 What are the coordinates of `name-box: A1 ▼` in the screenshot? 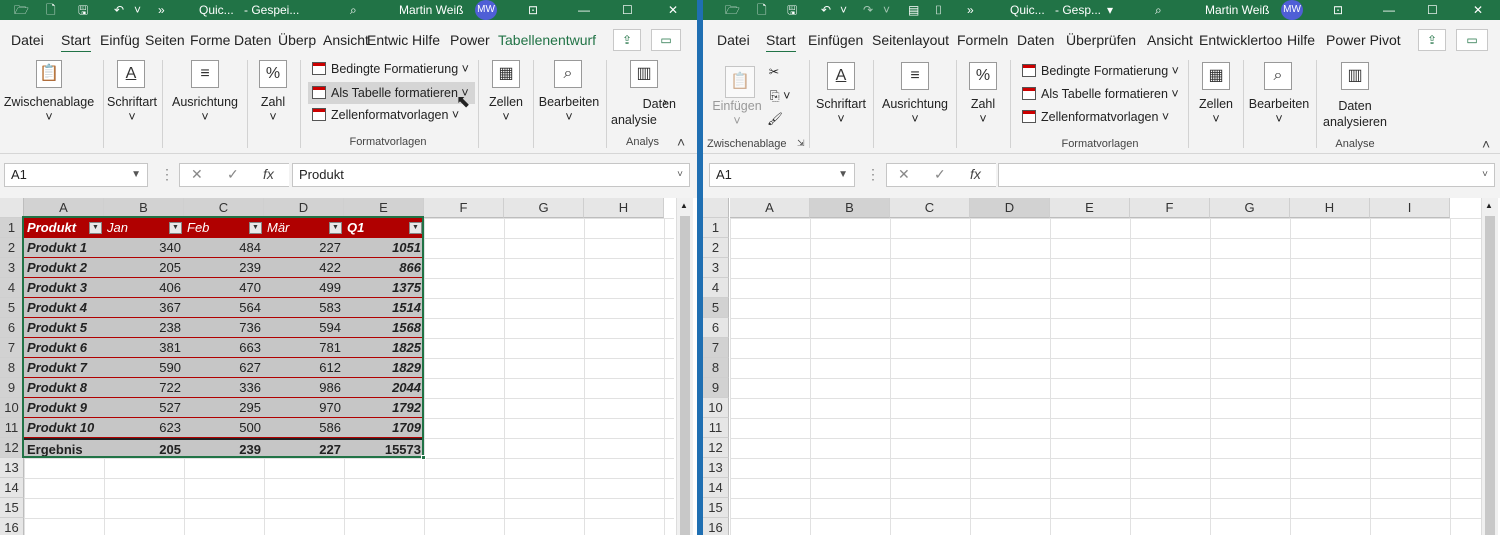 It's located at (782, 175).